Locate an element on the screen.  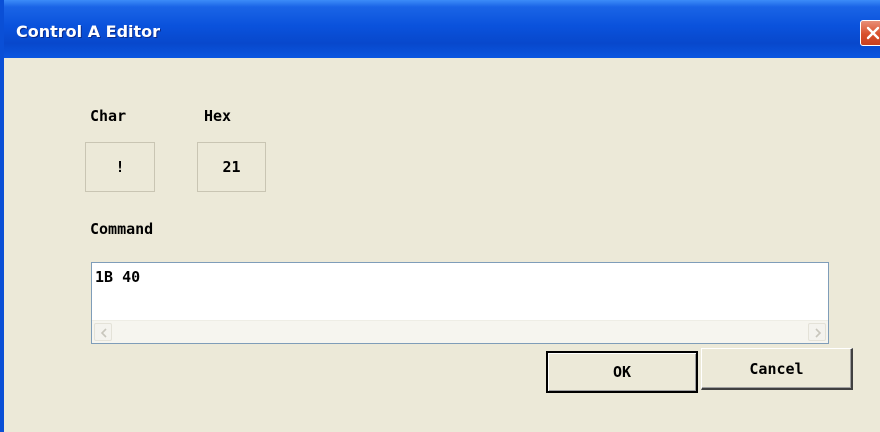
char-value: ! is located at coordinates (120, 167).